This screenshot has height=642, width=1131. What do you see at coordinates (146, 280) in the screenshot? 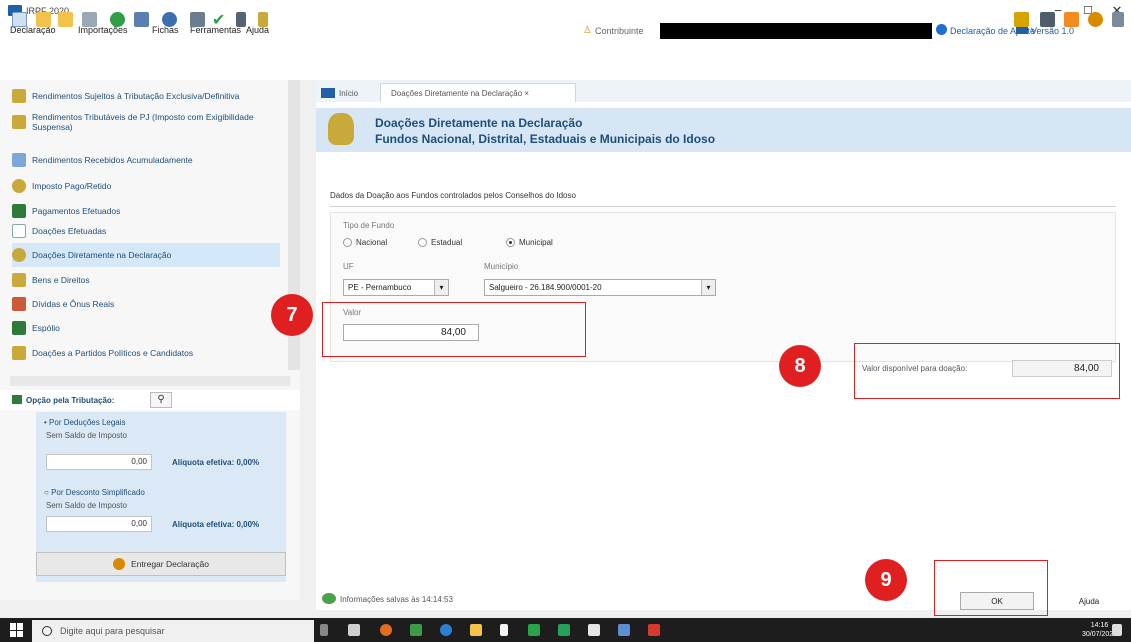
I see `sidebar-item-bens: Bens e Direitos` at bounding box center [146, 280].